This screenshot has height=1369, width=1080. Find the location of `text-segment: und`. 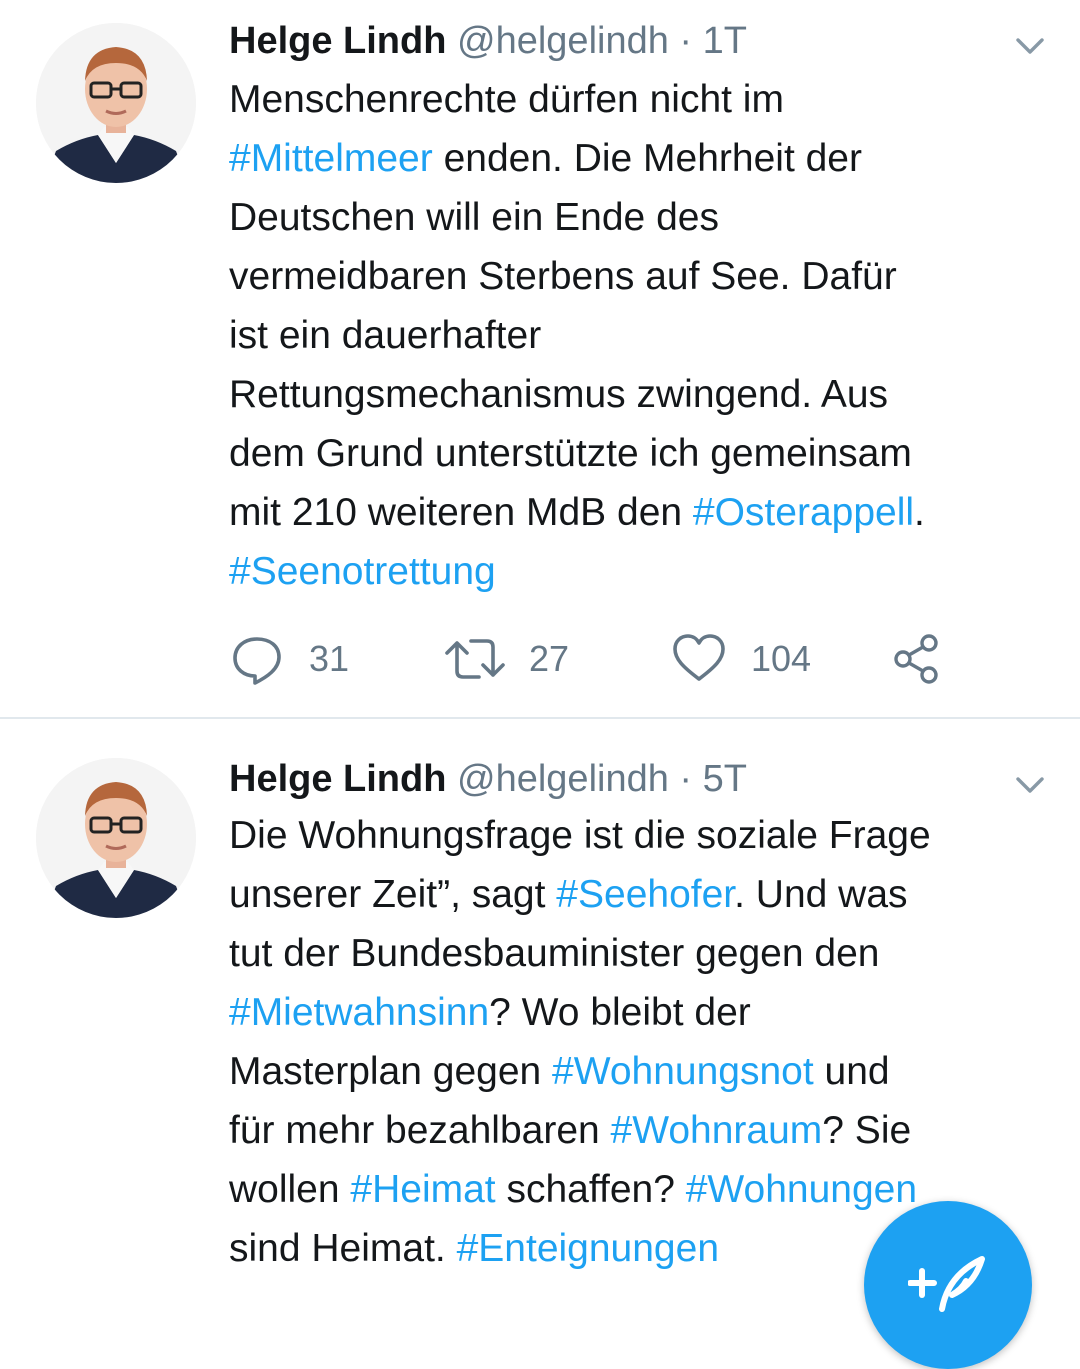

text-segment: und is located at coordinates (851, 1071).